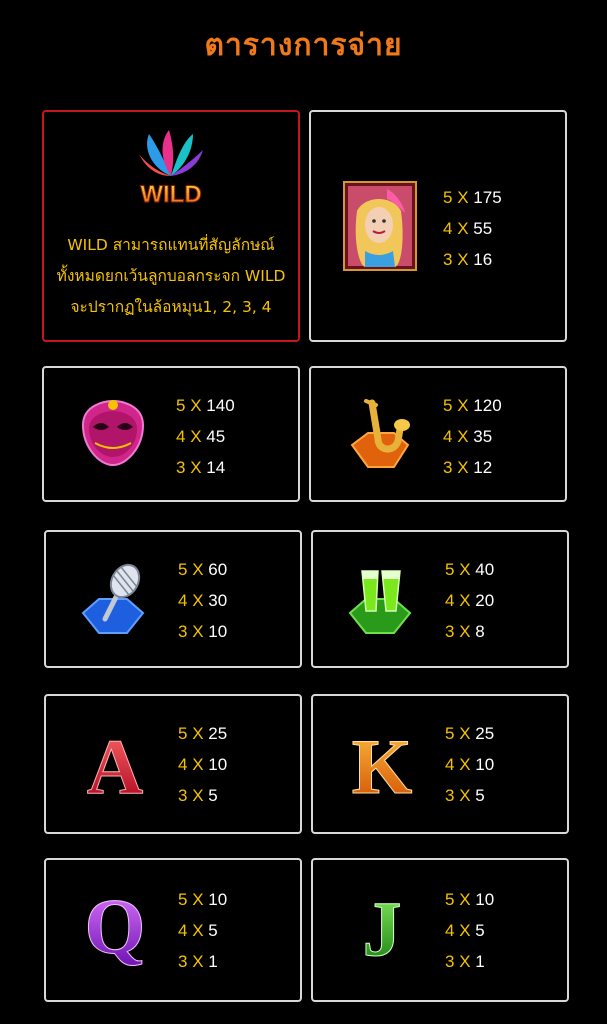 The width and height of the screenshot is (607, 1024). Describe the element at coordinates (220, 405) in the screenshot. I see `pay-value: 140` at that location.